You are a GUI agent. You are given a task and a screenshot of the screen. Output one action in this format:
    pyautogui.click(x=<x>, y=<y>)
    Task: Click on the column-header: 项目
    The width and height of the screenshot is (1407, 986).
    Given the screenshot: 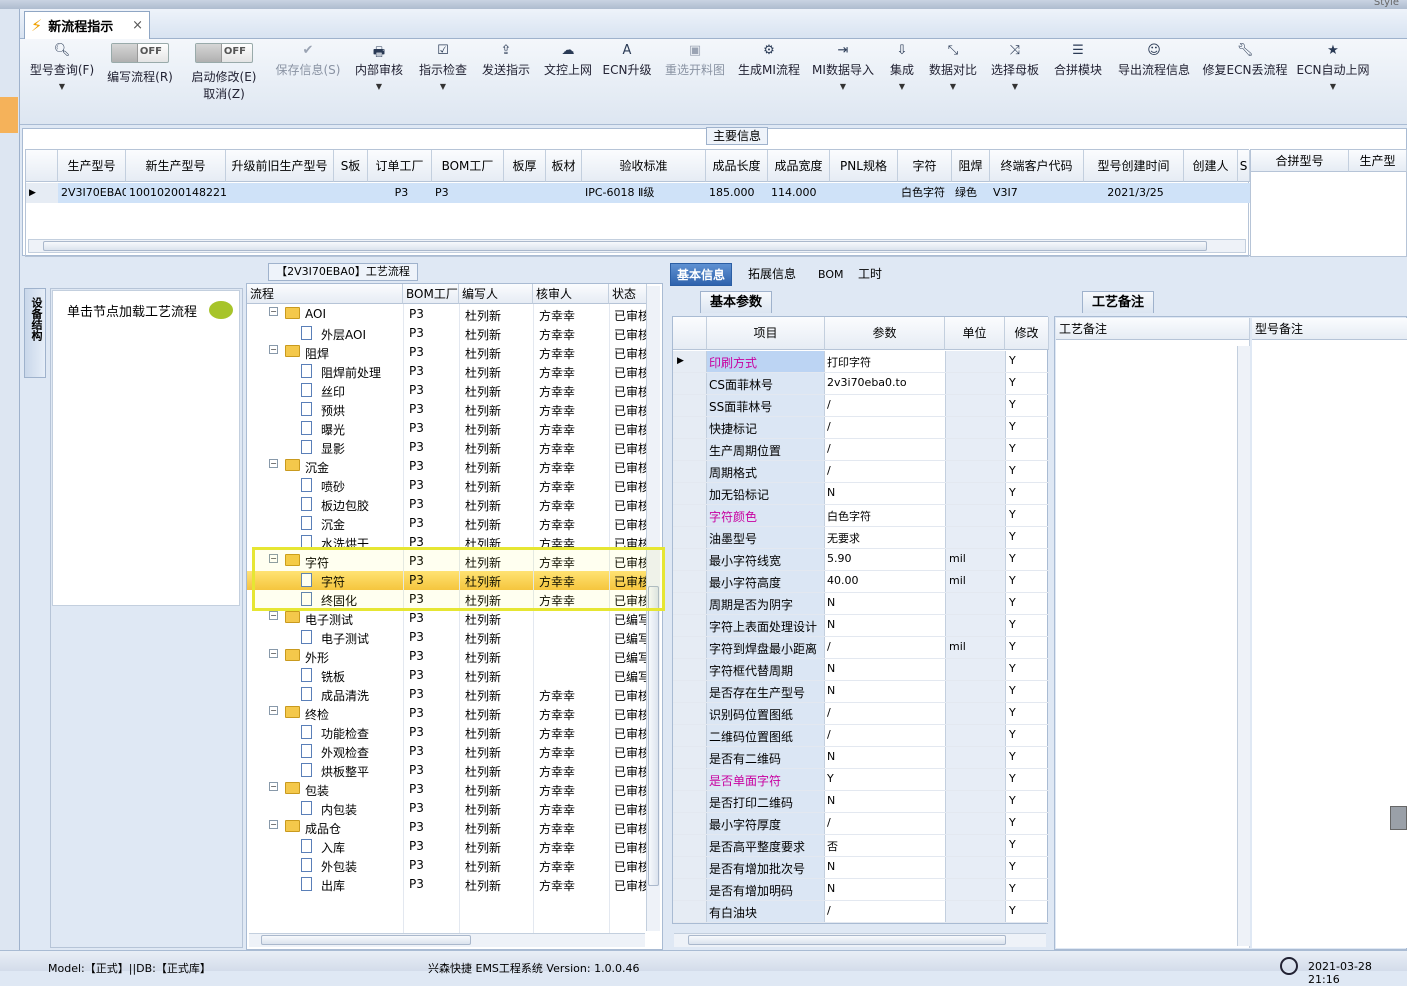 What is the action you would take?
    pyautogui.click(x=766, y=333)
    